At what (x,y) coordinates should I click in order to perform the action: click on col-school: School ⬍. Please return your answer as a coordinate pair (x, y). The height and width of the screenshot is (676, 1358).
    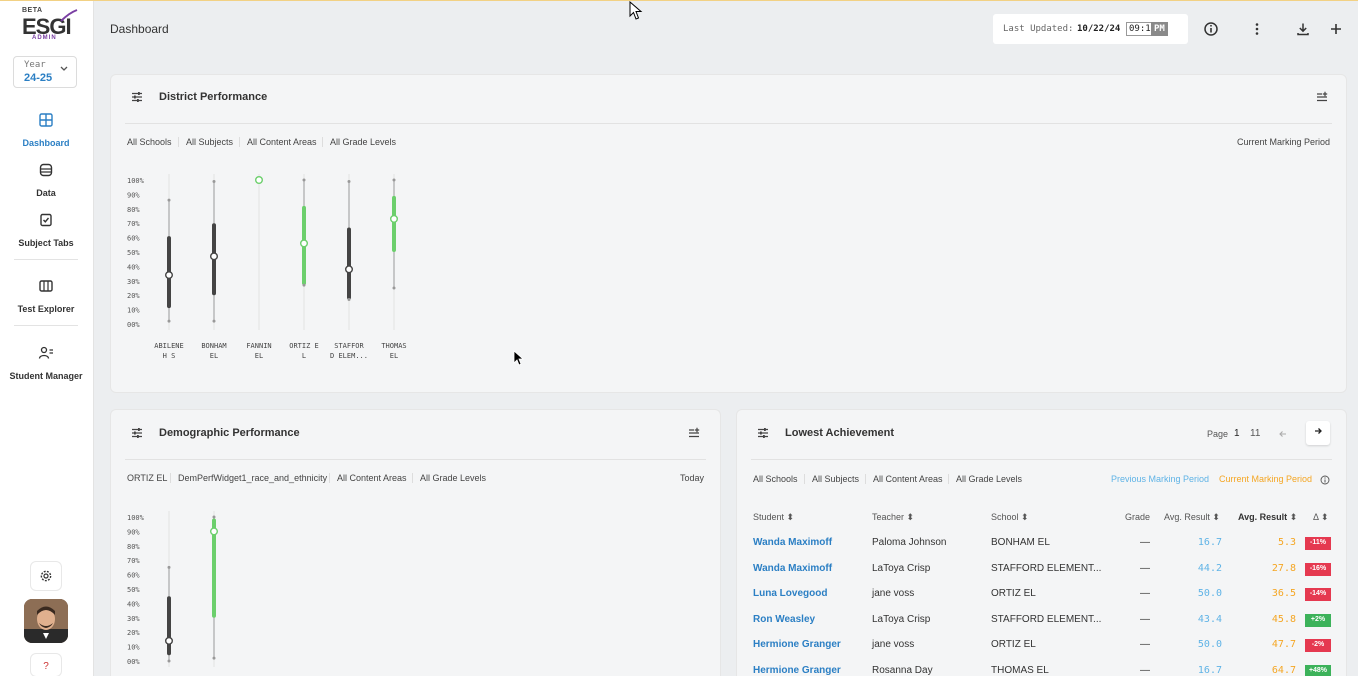
    Looking at the image, I should click on (1010, 517).